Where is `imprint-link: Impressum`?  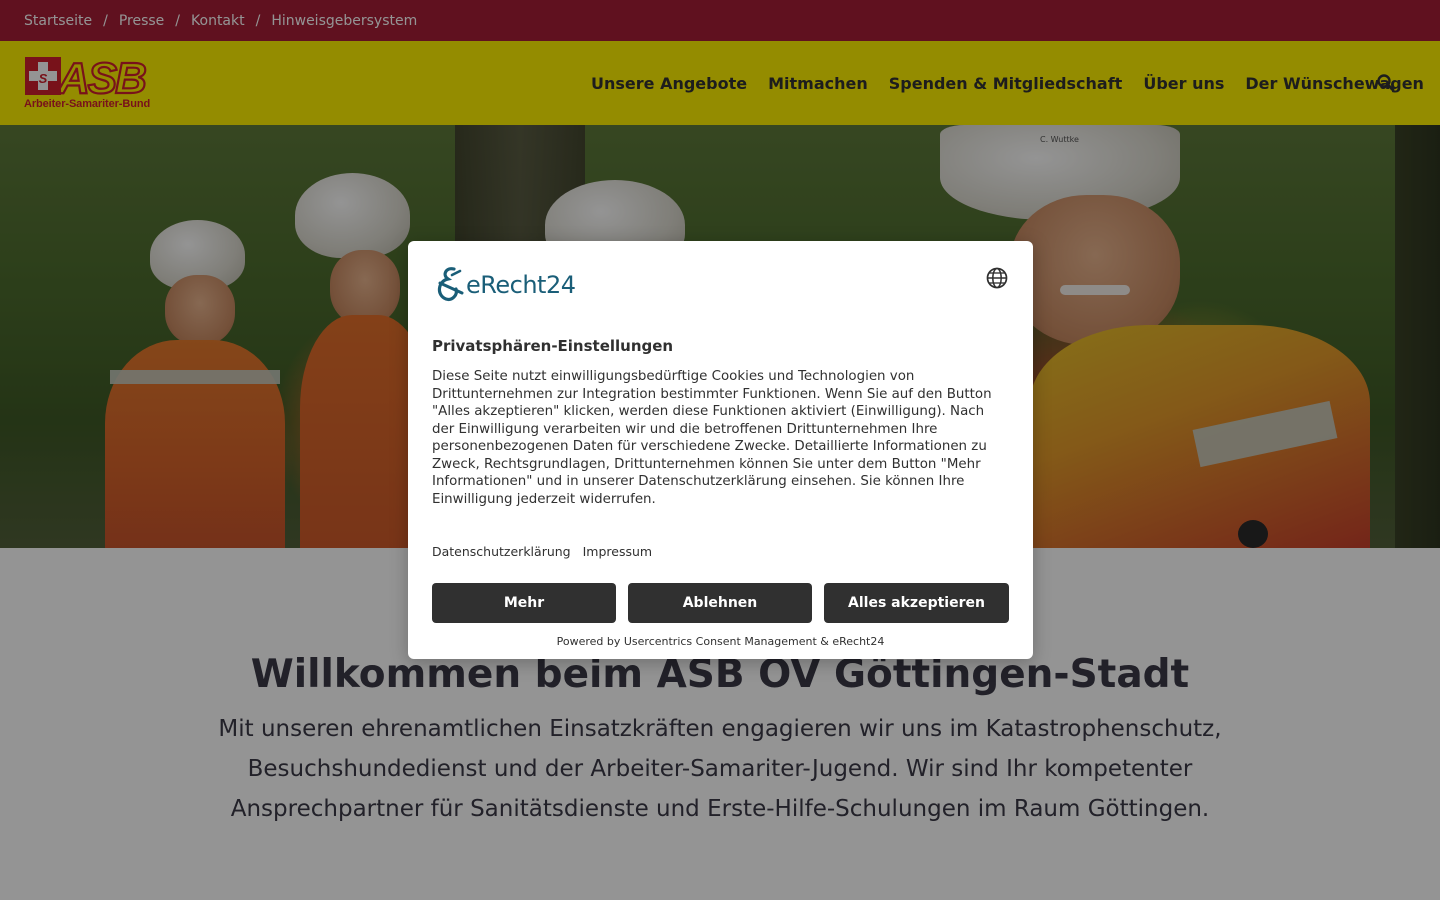 imprint-link: Impressum is located at coordinates (617, 551).